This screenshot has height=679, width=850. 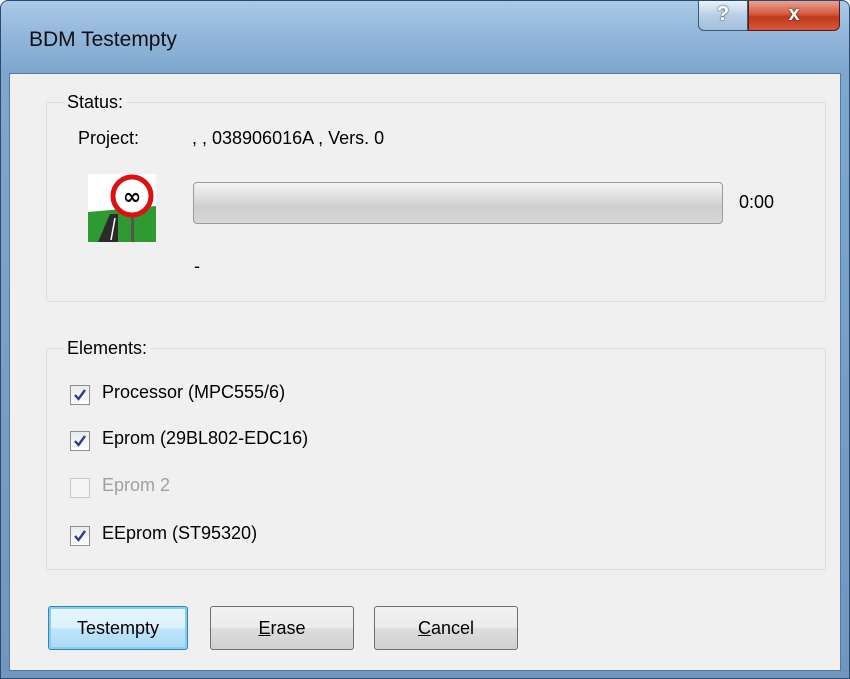 What do you see at coordinates (424, 628) in the screenshot?
I see `cancel-mnemonic: C` at bounding box center [424, 628].